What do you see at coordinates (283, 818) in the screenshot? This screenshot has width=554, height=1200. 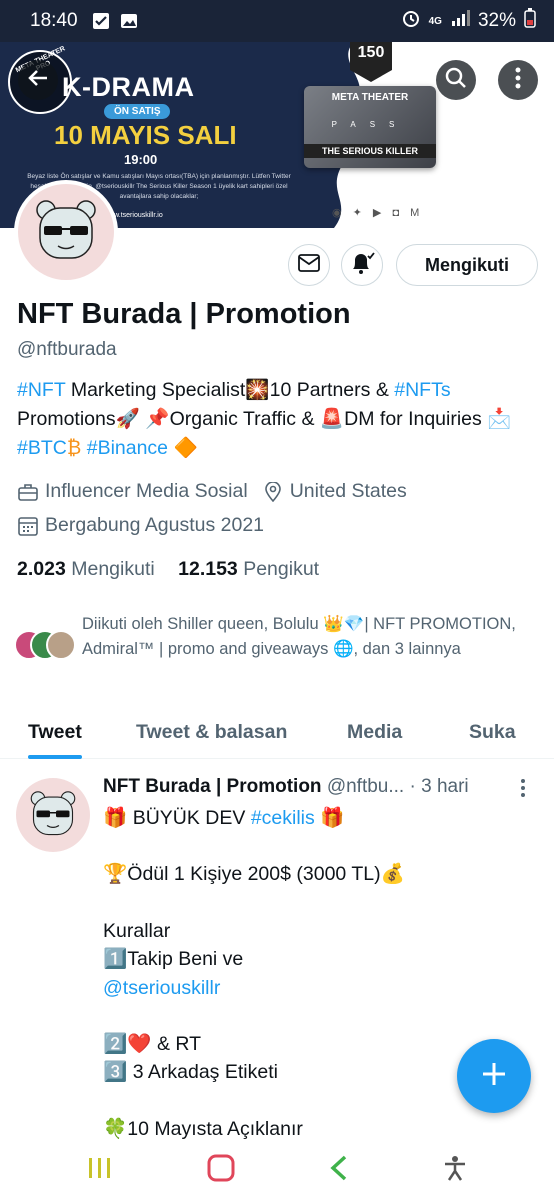 I see `hashtag-cekilis: #cekilis` at bounding box center [283, 818].